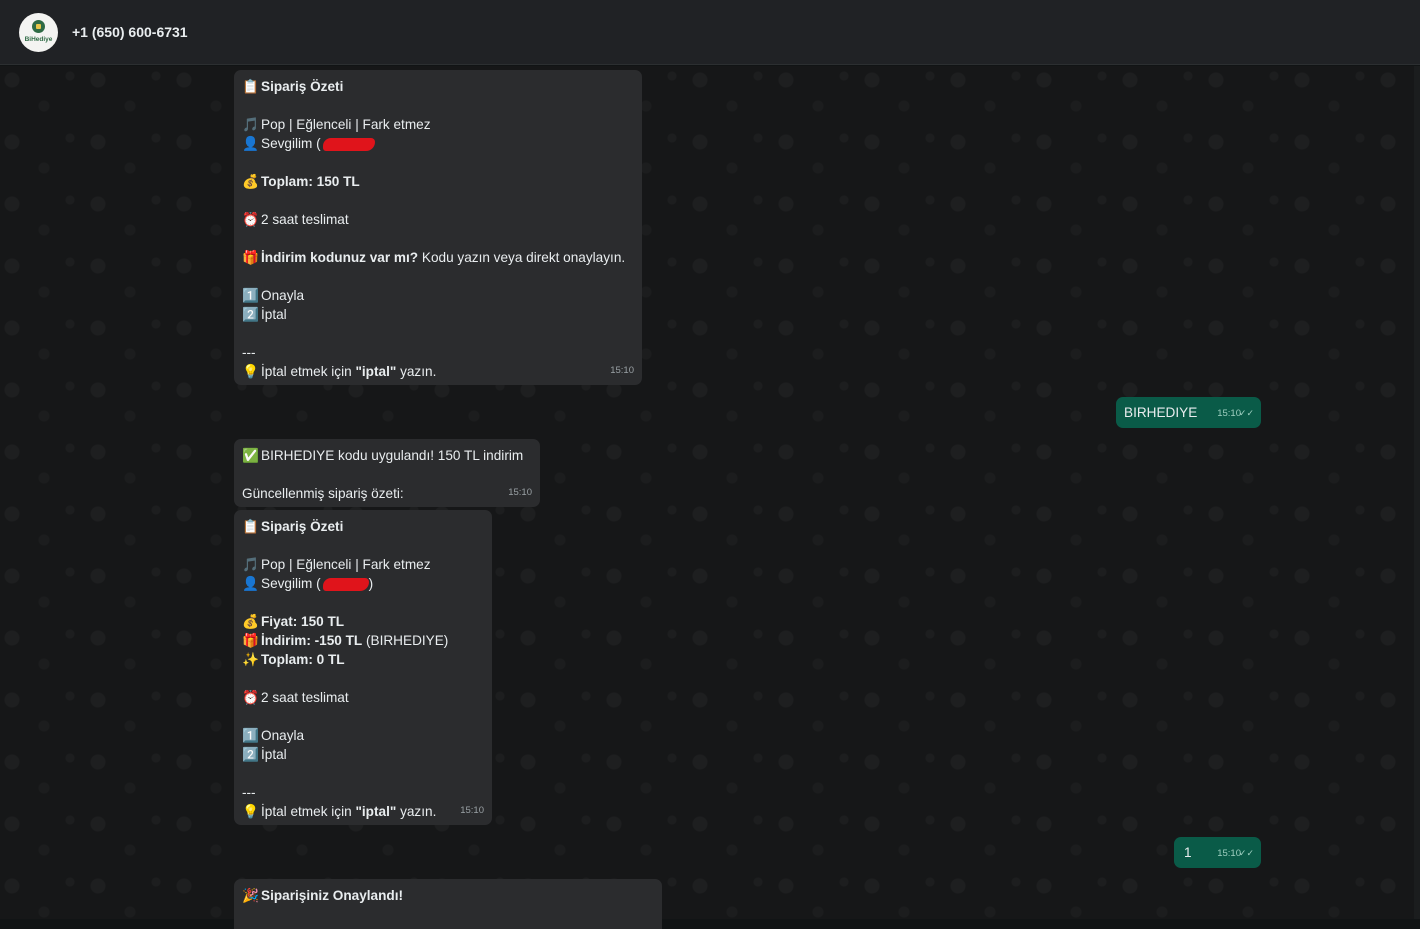  Describe the element at coordinates (250, 659) in the screenshot. I see `sparkles-icon: ✨` at that location.